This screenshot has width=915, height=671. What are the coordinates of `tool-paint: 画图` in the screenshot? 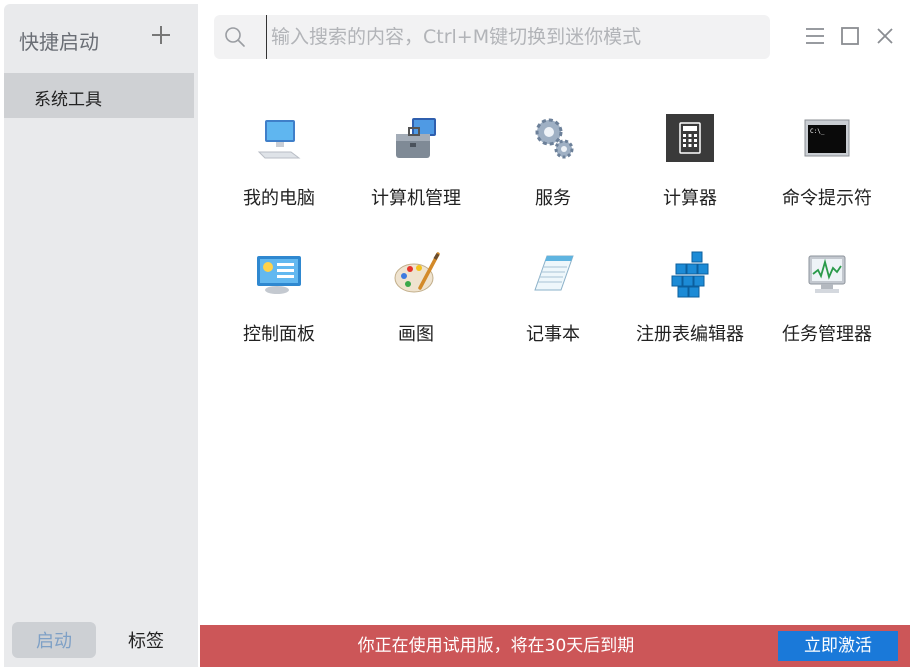 It's located at (416, 300).